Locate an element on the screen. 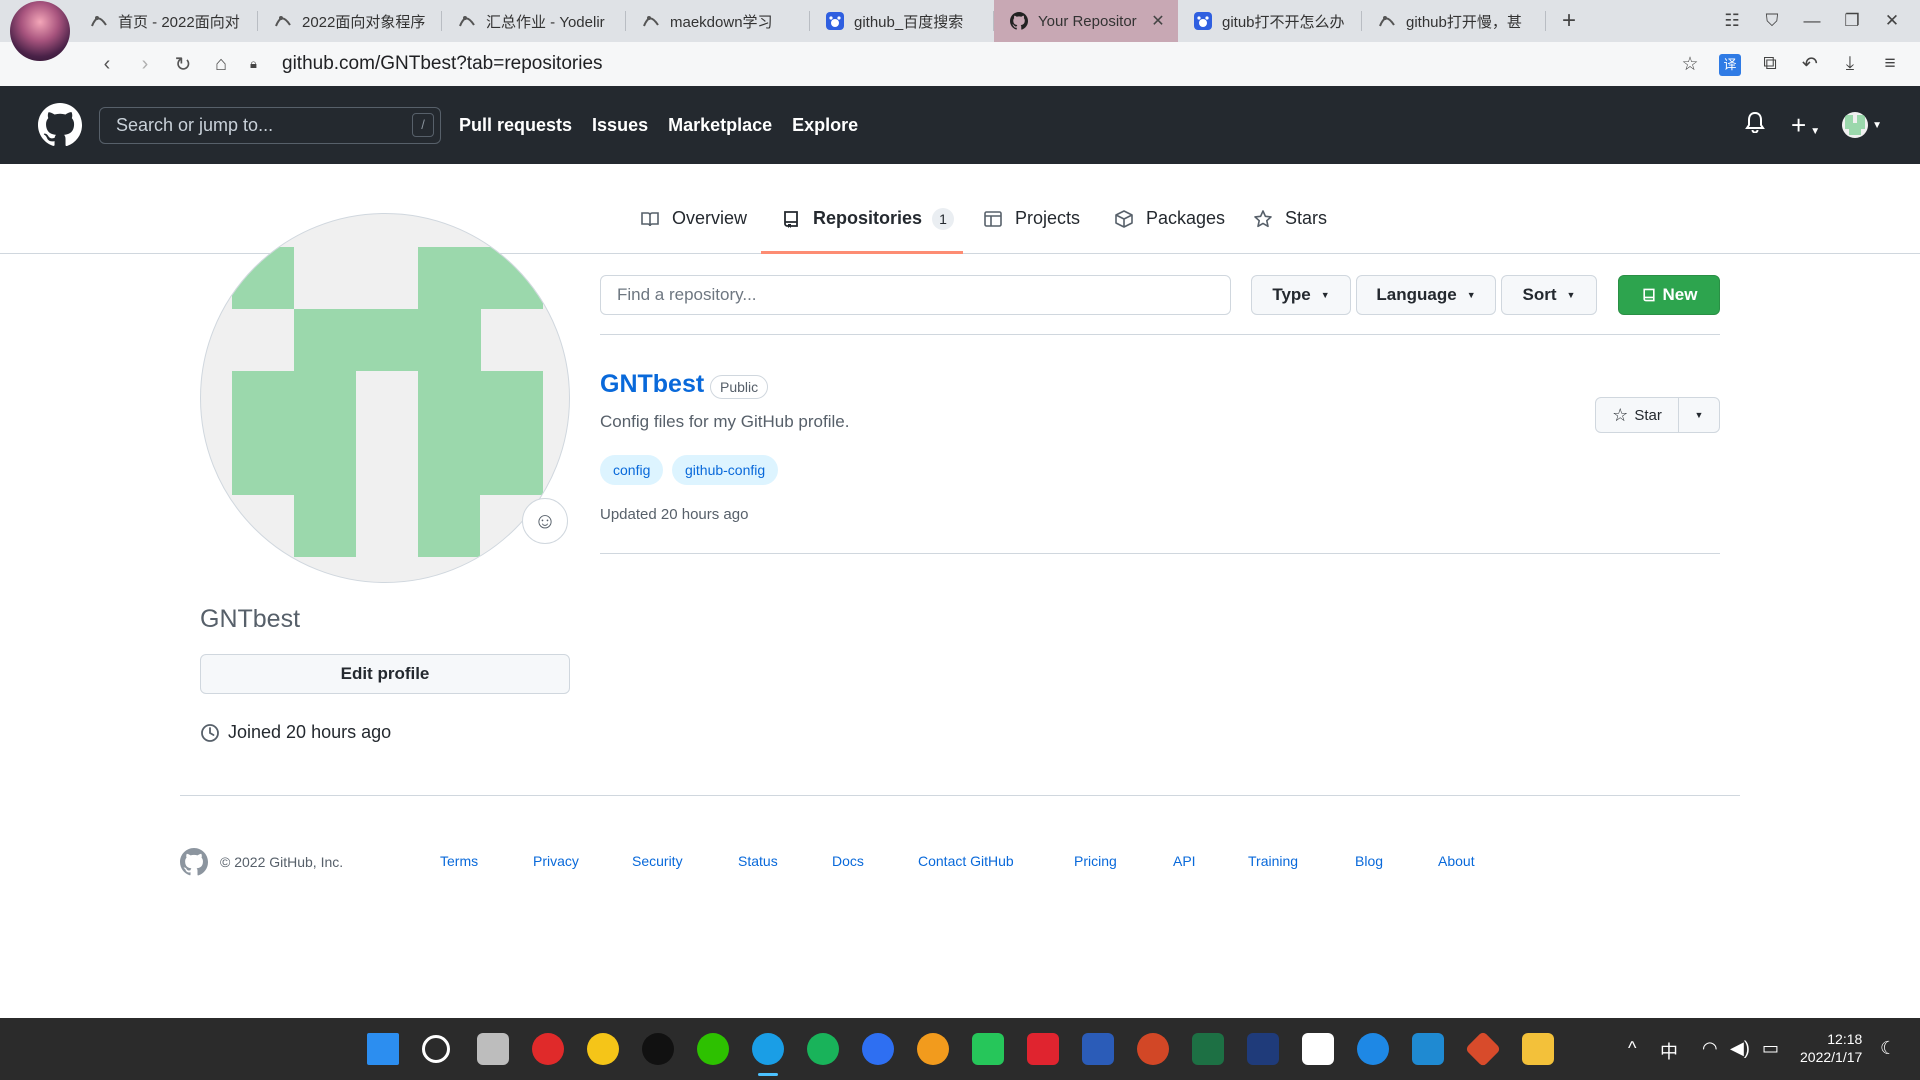 The image size is (1920, 1080). forward-icon: › is located at coordinates (145, 64).